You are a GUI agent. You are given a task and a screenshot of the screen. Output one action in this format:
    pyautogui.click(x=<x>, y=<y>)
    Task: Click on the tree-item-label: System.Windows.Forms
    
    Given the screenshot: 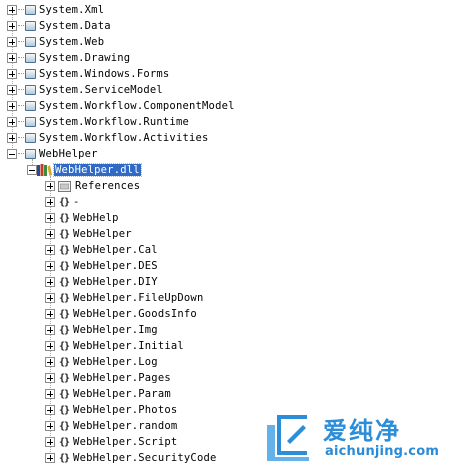 What is the action you would take?
    pyautogui.click(x=104, y=74)
    